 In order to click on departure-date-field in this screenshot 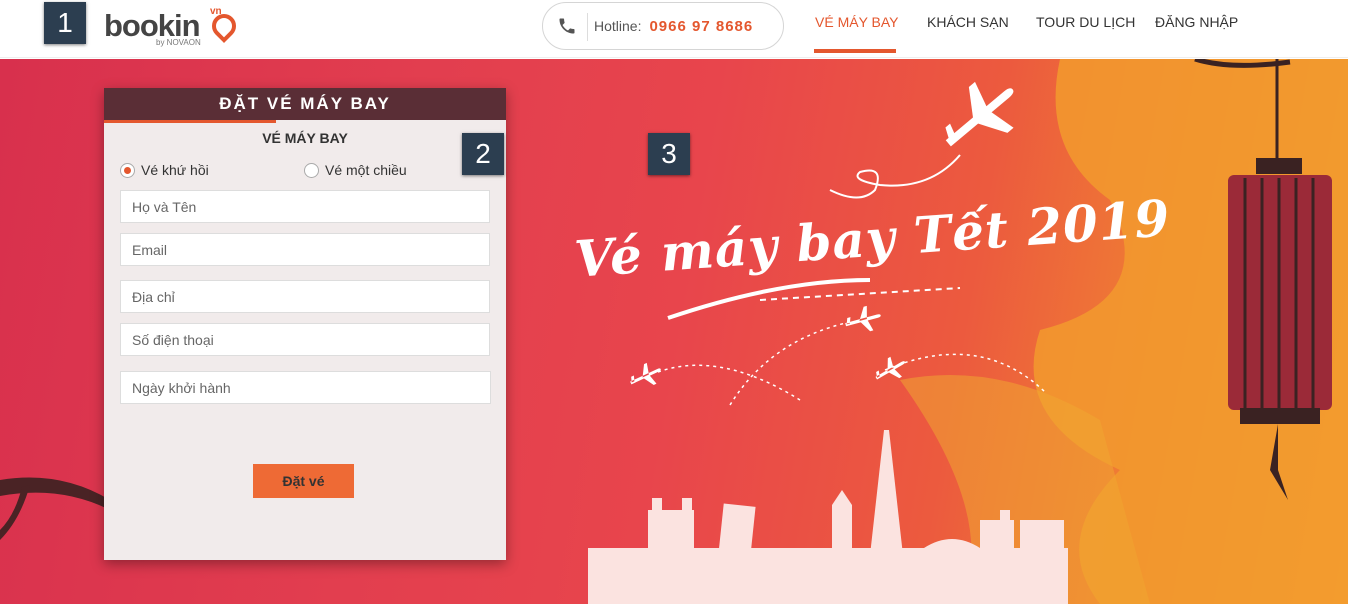, I will do `click(305, 387)`.